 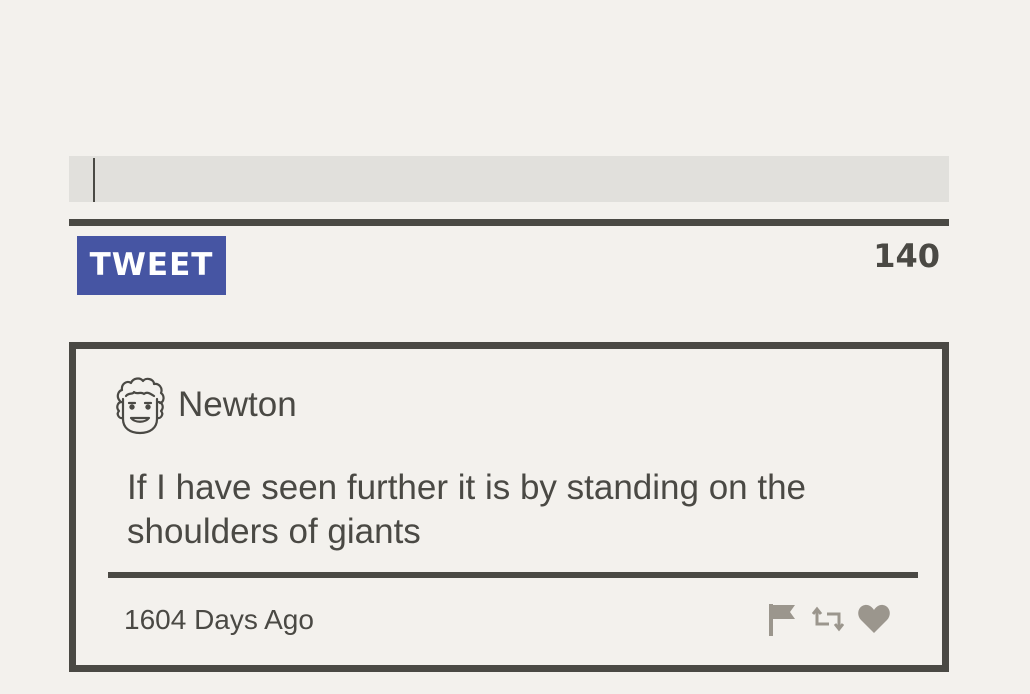 I want to click on tweet-divider, so click(x=513, y=575).